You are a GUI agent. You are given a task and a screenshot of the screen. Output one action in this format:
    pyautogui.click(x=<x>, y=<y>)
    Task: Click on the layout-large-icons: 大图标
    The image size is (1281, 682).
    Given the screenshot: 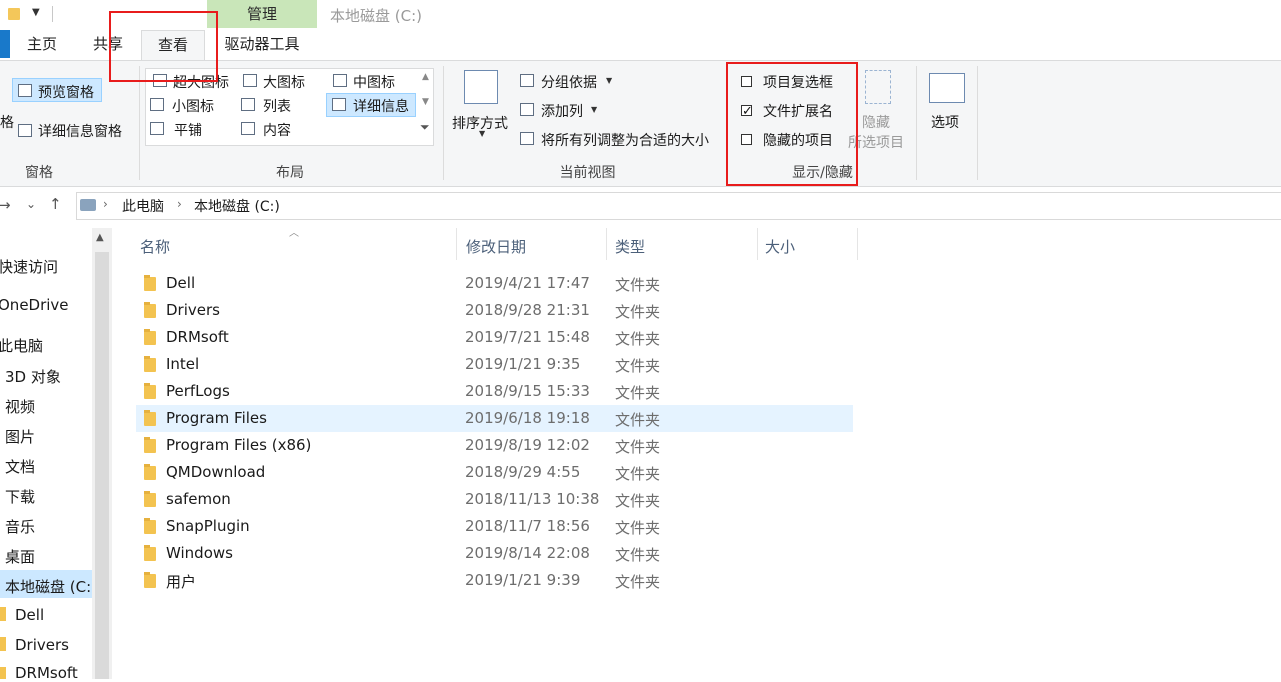 What is the action you would take?
    pyautogui.click(x=284, y=82)
    